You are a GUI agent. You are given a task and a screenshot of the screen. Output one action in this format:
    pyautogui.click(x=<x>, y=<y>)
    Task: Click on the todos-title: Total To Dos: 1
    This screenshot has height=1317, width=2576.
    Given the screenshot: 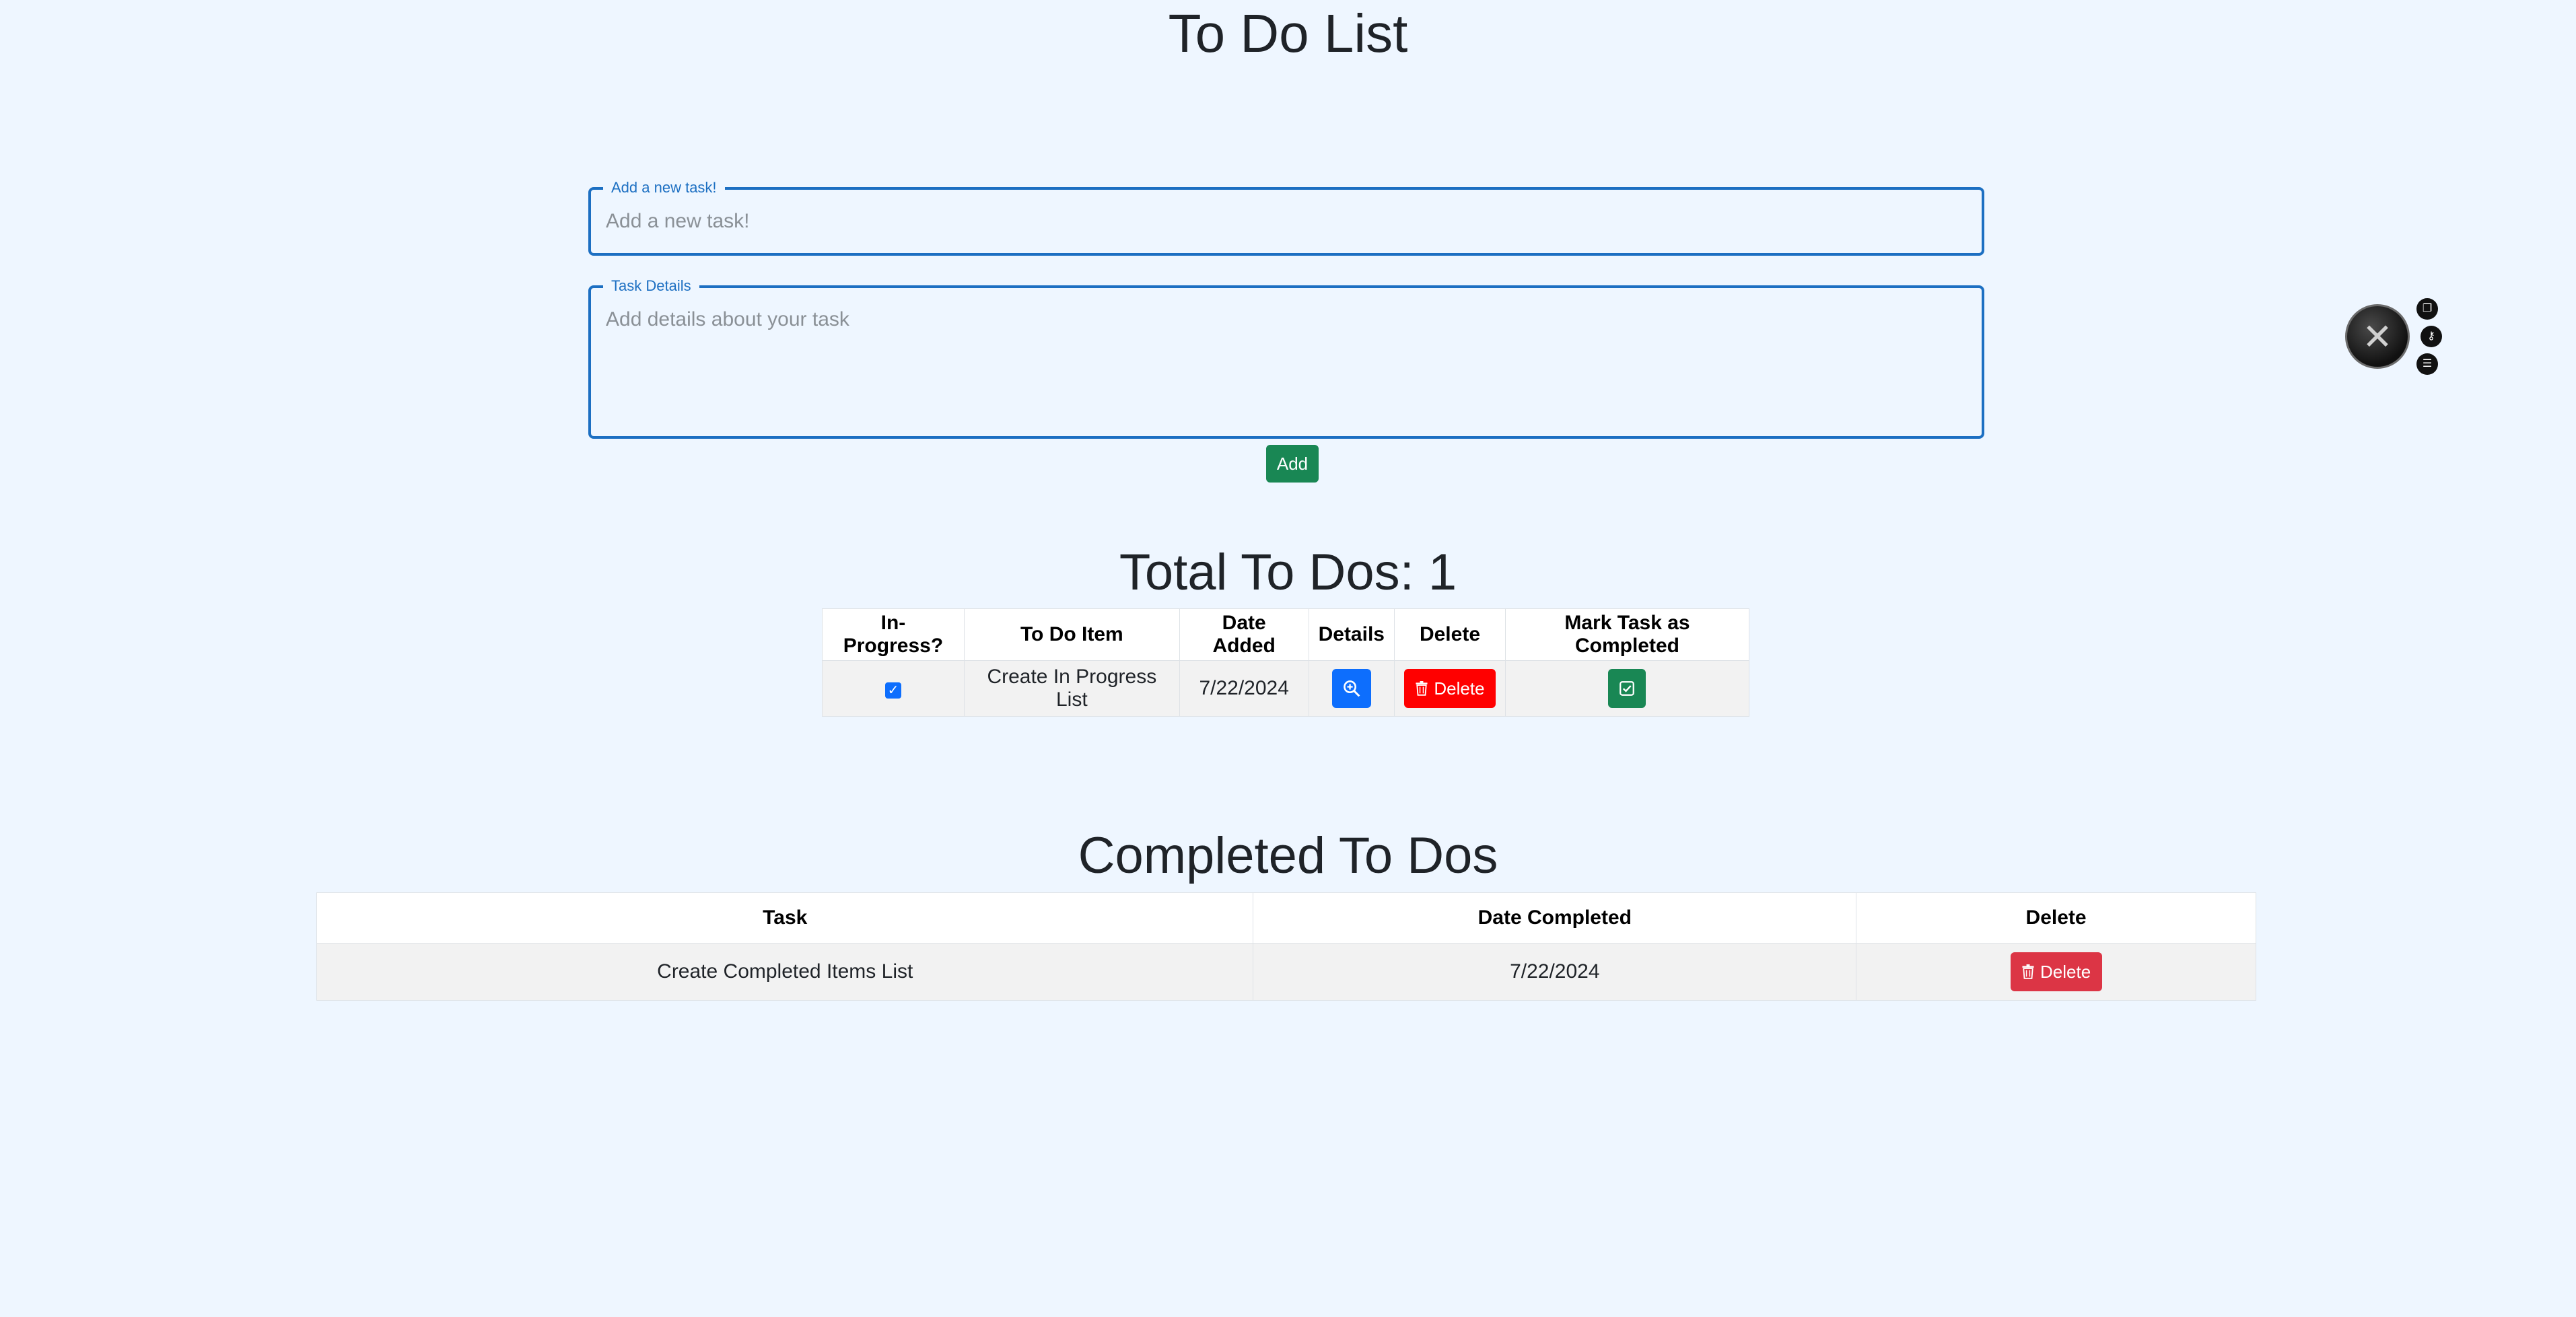 What is the action you would take?
    pyautogui.click(x=1288, y=572)
    